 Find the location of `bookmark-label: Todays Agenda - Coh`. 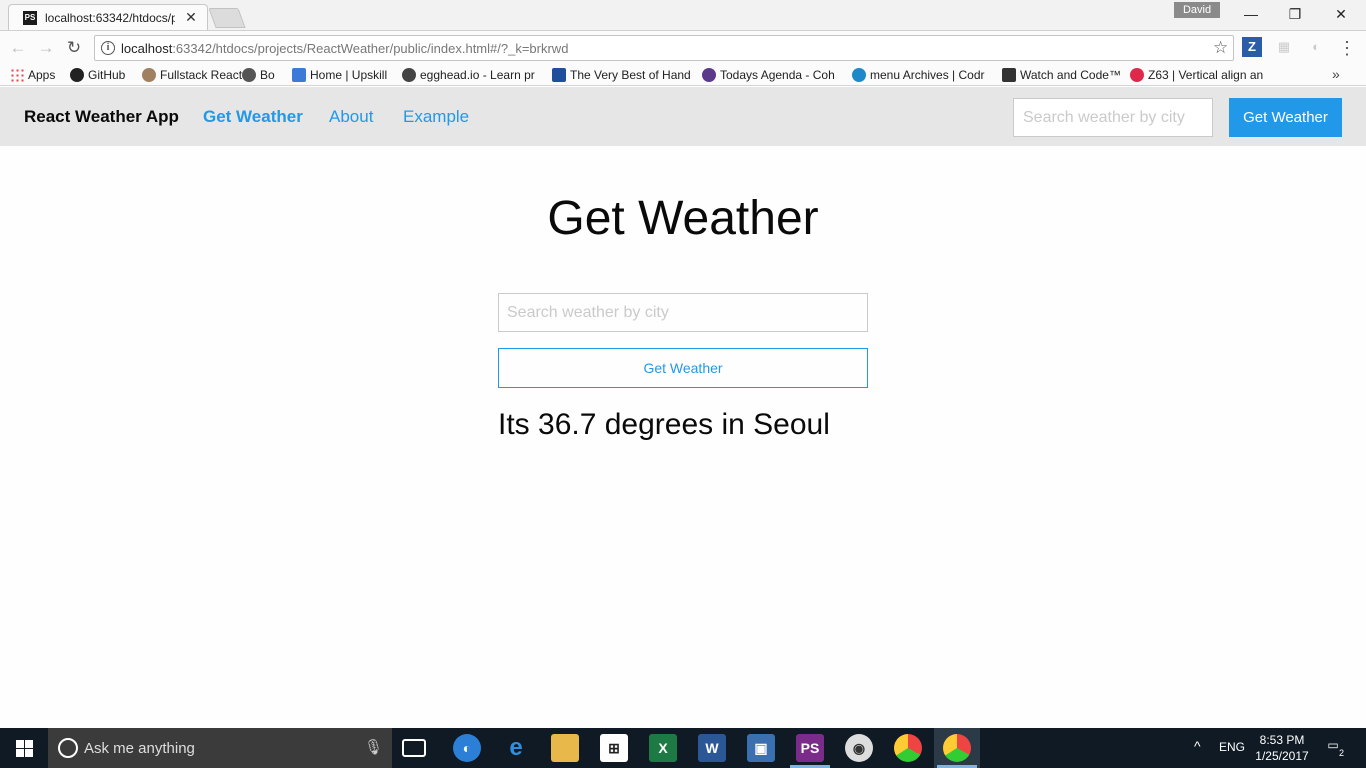

bookmark-label: Todays Agenda - Coh is located at coordinates (777, 75).